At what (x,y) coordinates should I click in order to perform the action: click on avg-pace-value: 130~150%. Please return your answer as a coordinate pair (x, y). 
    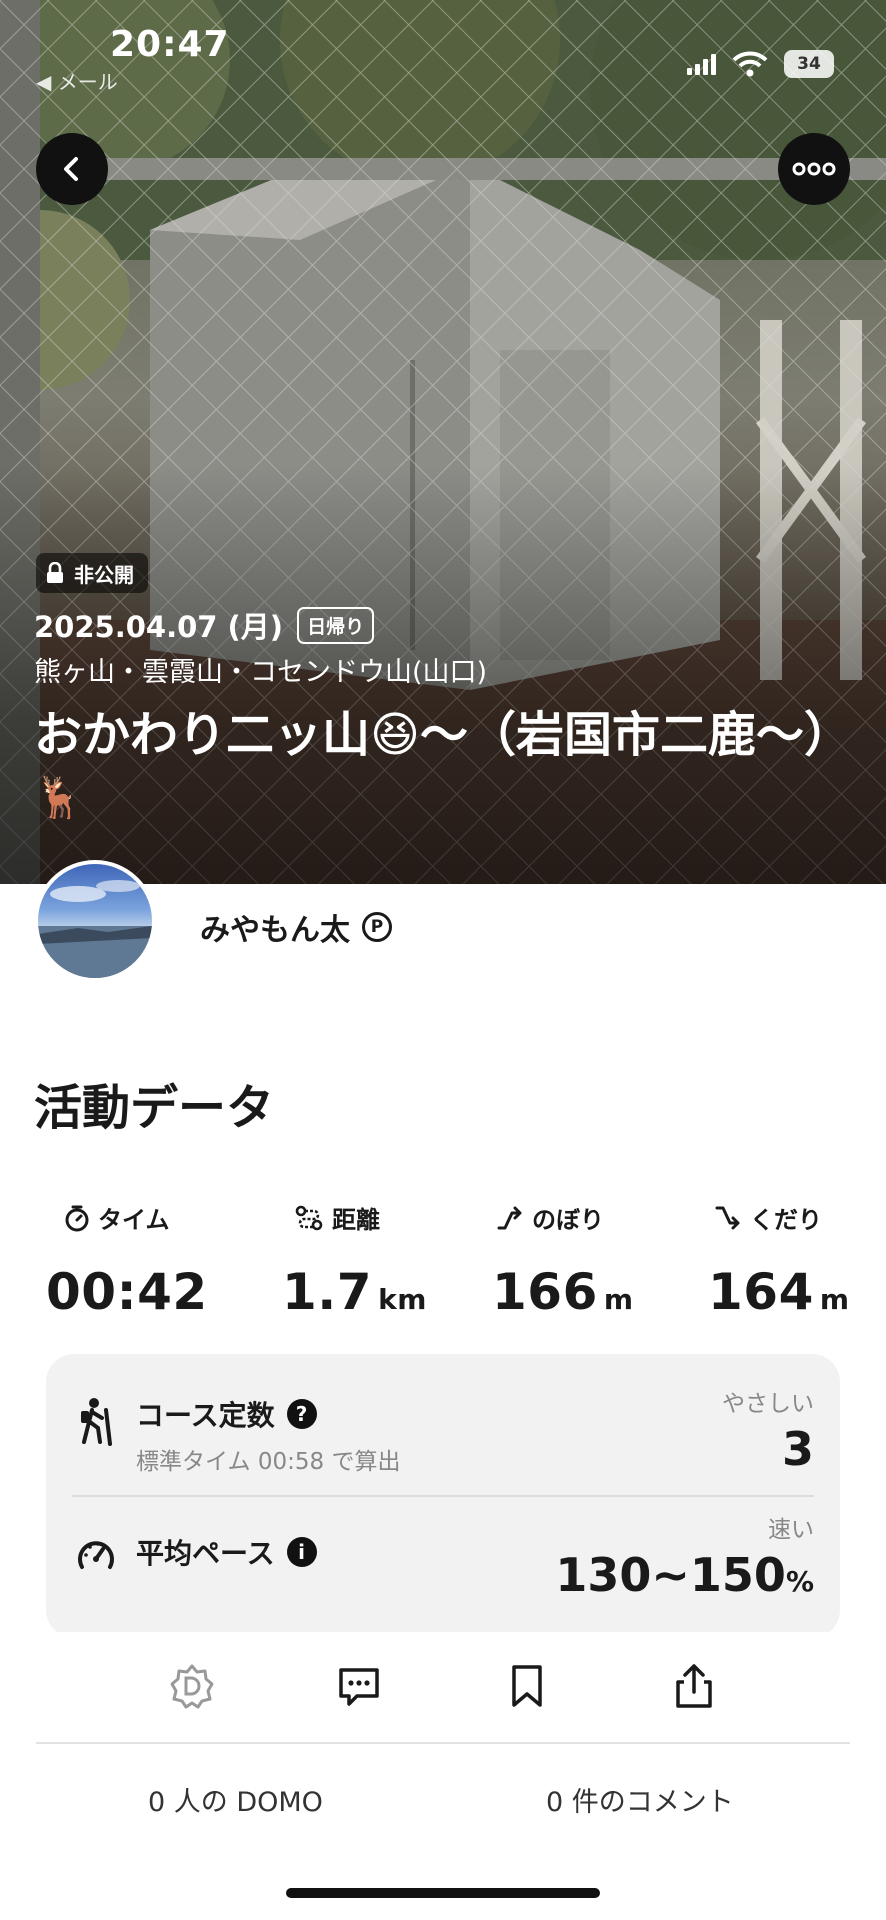
    Looking at the image, I should click on (684, 1575).